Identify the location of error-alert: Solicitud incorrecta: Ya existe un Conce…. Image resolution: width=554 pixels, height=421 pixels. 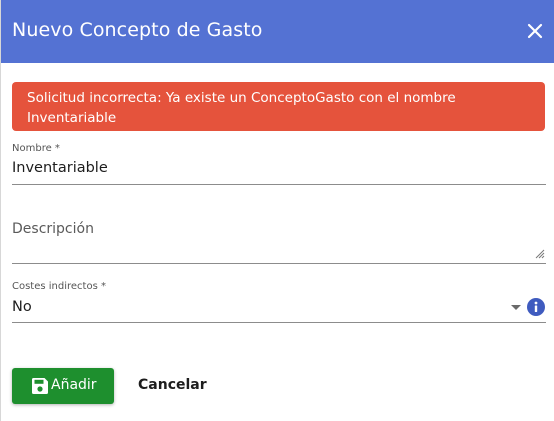
(278, 106).